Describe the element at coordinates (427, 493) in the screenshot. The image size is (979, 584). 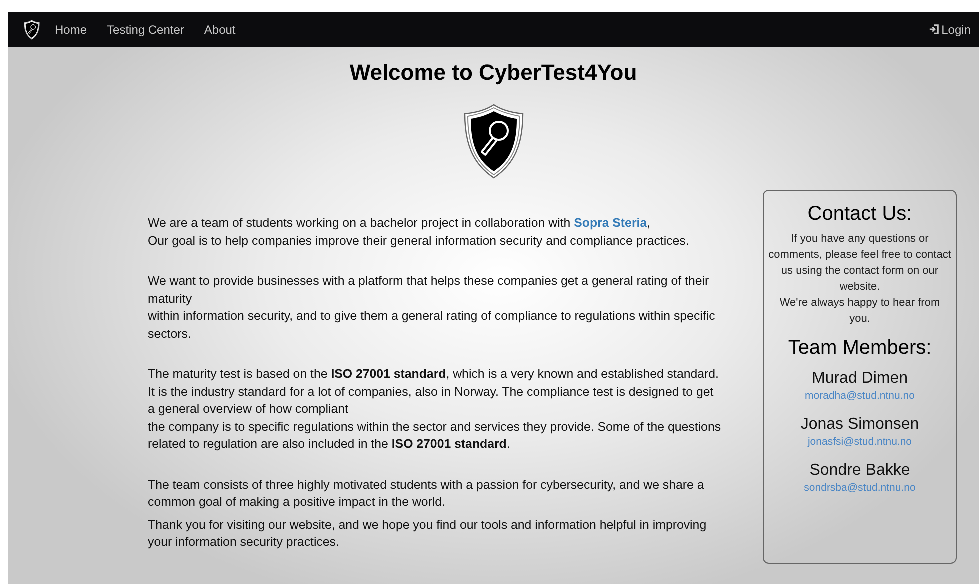
I see `paragraph: The team consists of three highly motivated students with a passion for cybersecurity, and we share a common goal of making a positive impact in the world.` at that location.